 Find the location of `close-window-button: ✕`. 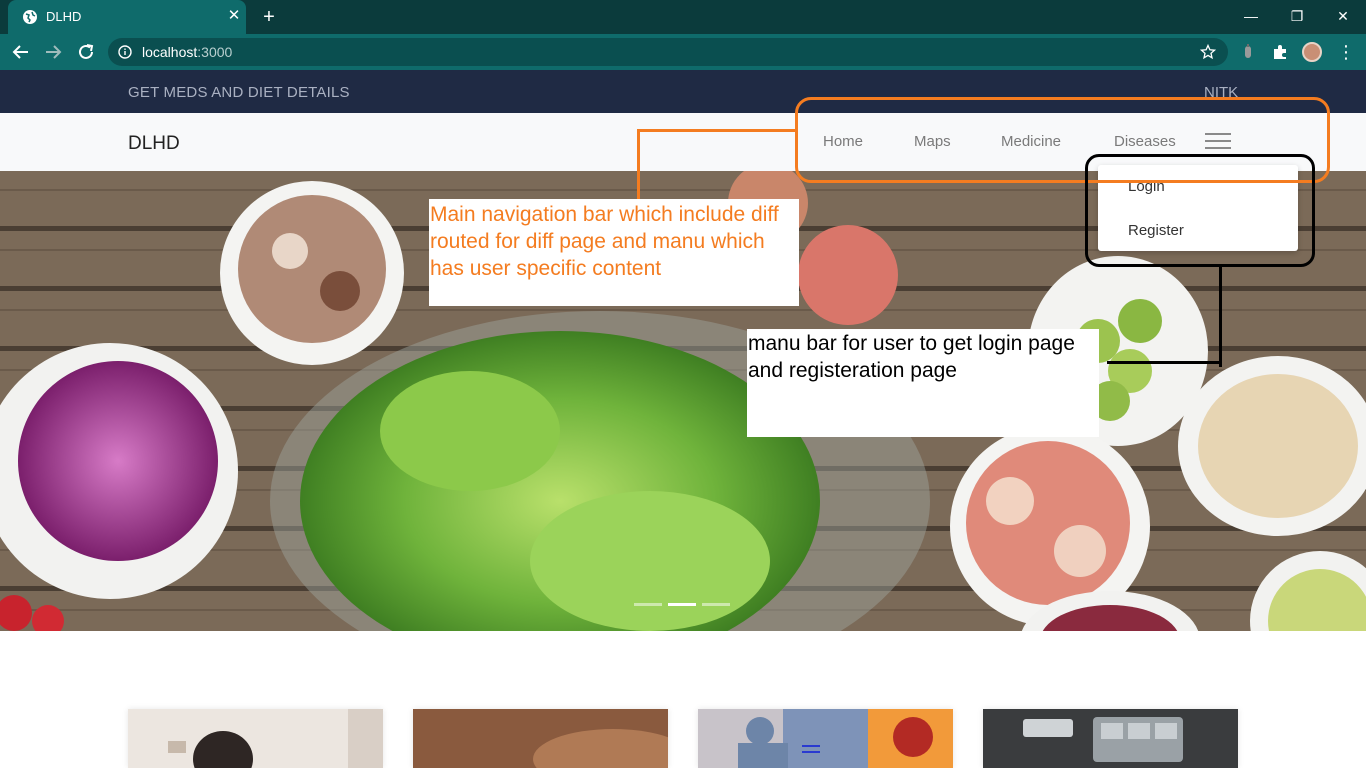

close-window-button: ✕ is located at coordinates (1343, 16).